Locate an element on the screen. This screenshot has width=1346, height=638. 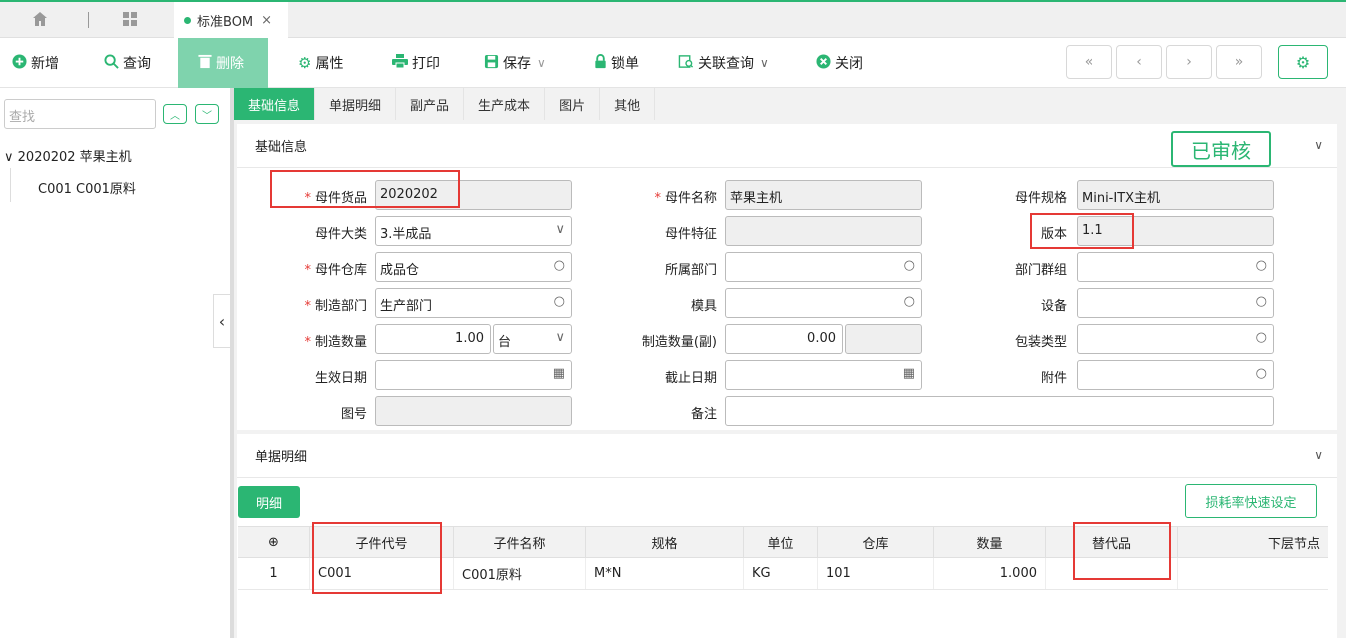
tab-detail: 单据明细 is located at coordinates (356, 104).